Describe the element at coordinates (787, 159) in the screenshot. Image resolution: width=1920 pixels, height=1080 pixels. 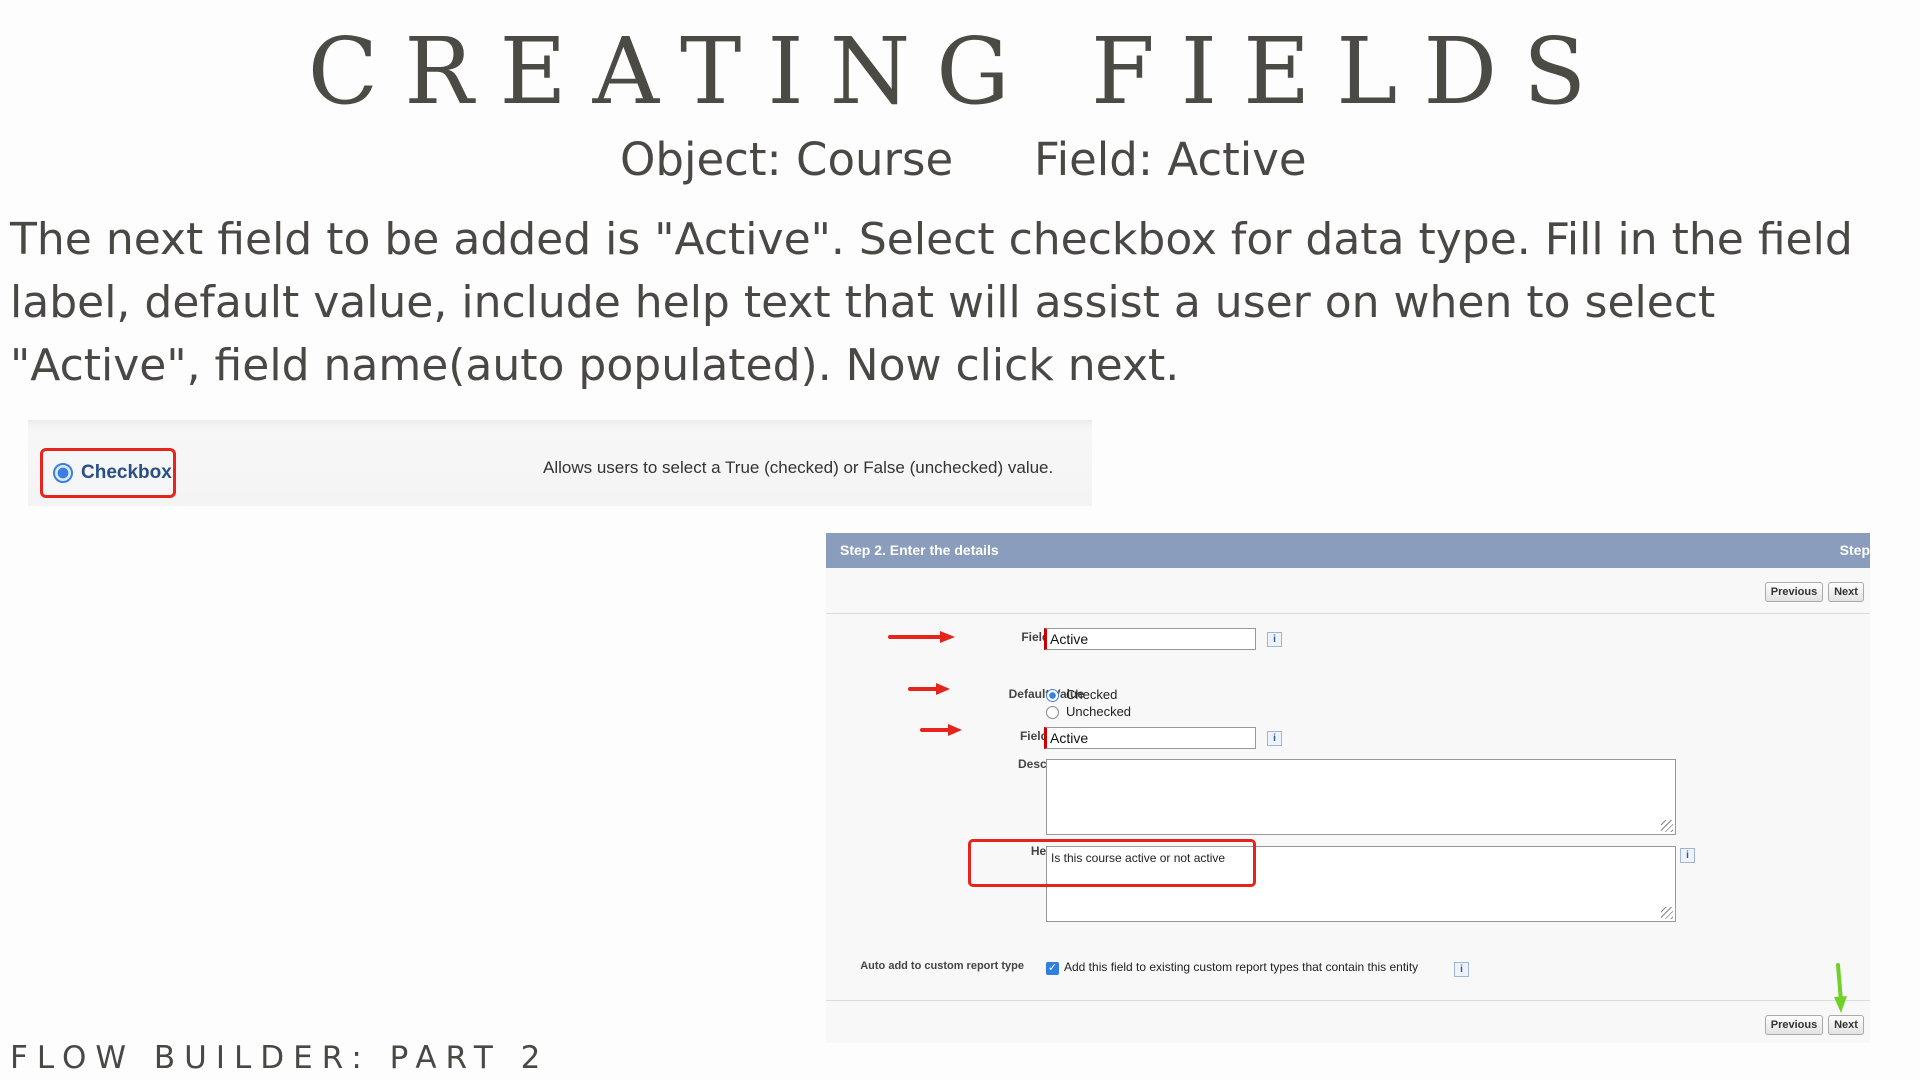
I see `object-subtitle: Object: Course` at that location.